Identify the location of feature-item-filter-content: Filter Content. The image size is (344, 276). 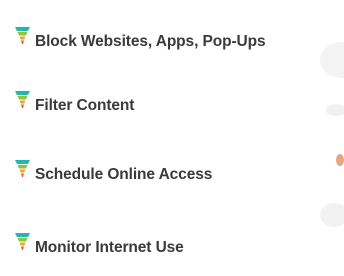
(74, 107).